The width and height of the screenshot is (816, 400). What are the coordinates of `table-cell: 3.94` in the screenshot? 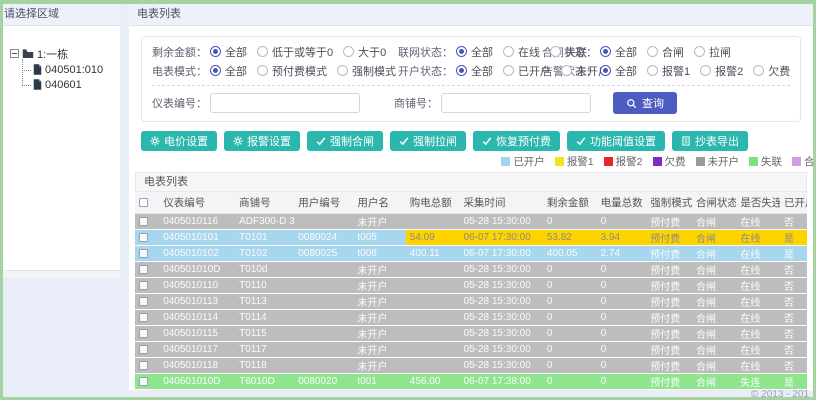 It's located at (621, 237).